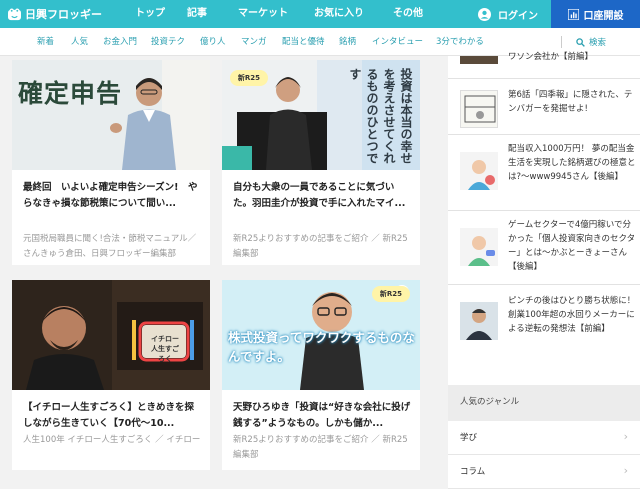 The height and width of the screenshot is (489, 640). Describe the element at coordinates (551, 57) in the screenshot. I see `ranking-item-text: ワソン会社か【前編】` at that location.